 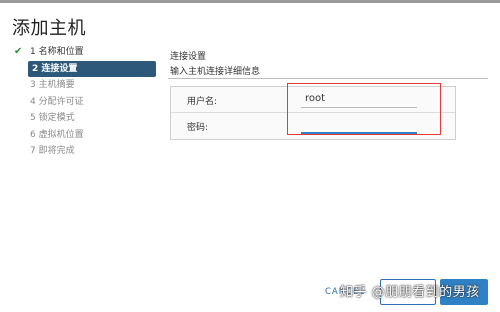 I want to click on step-4-assign-license: 4 分配许可证, so click(x=85, y=102).